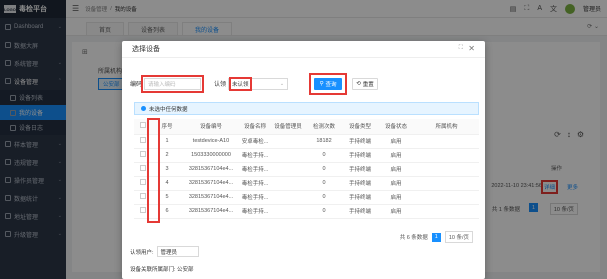  I want to click on claim-user-label: 认领用户:, so click(142, 252).